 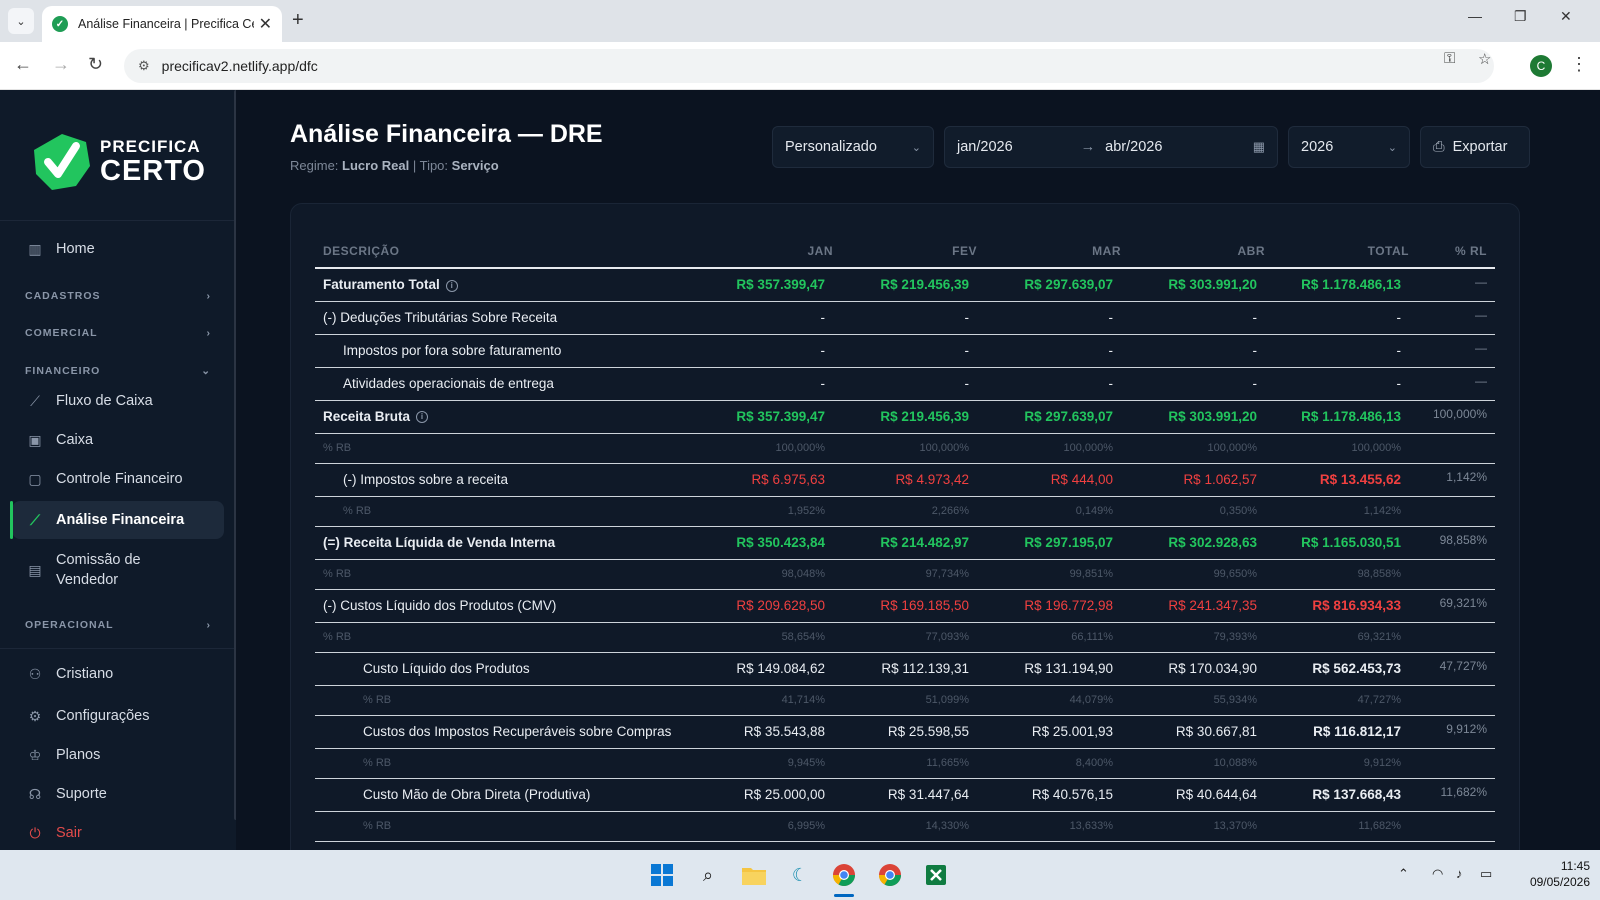 I want to click on logo: PRECIFICA CERTO, so click(x=122, y=162).